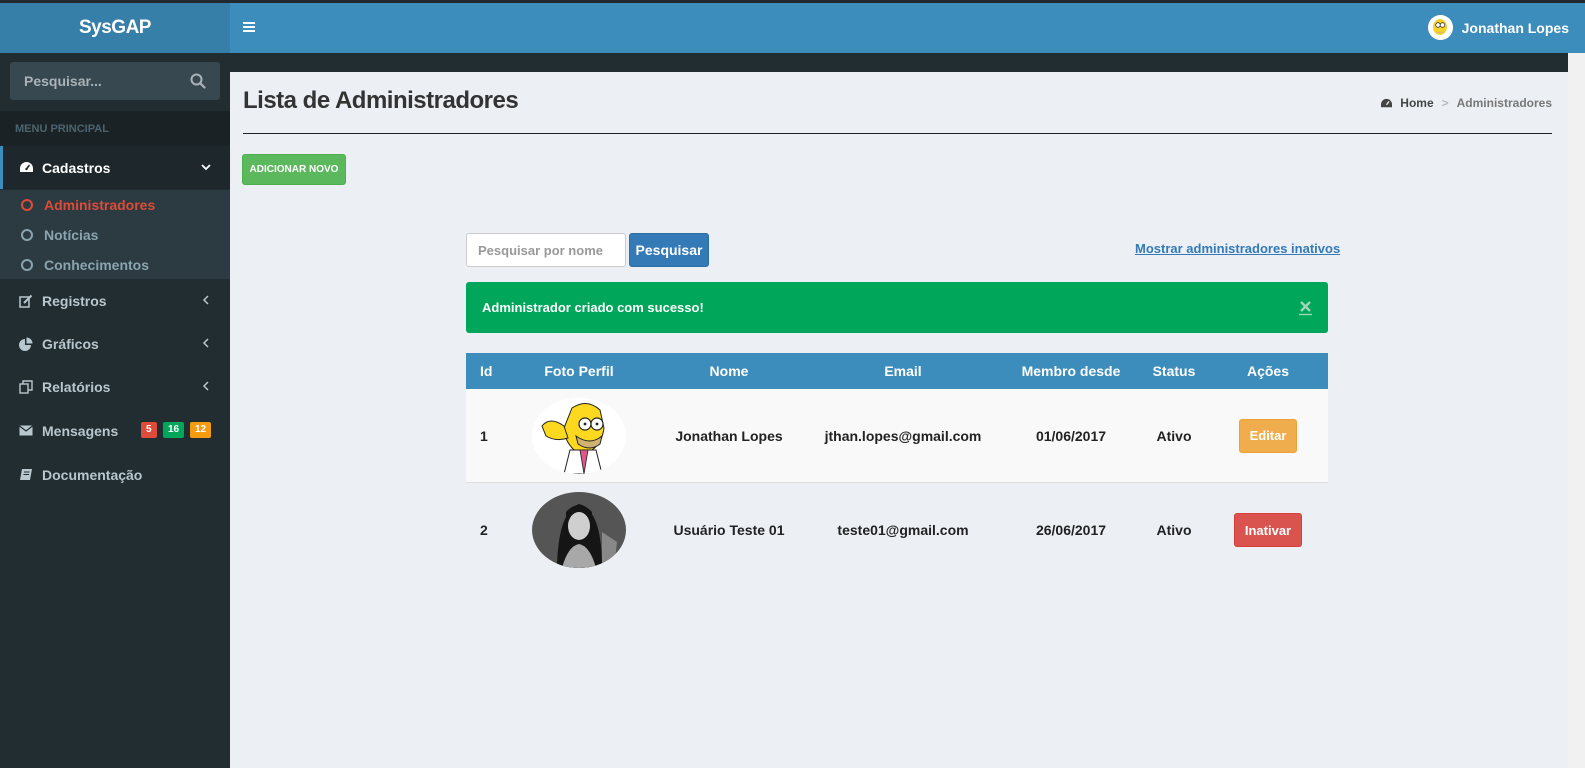 Image resolution: width=1585 pixels, height=768 pixels. I want to click on cell-id: 2, so click(484, 530).